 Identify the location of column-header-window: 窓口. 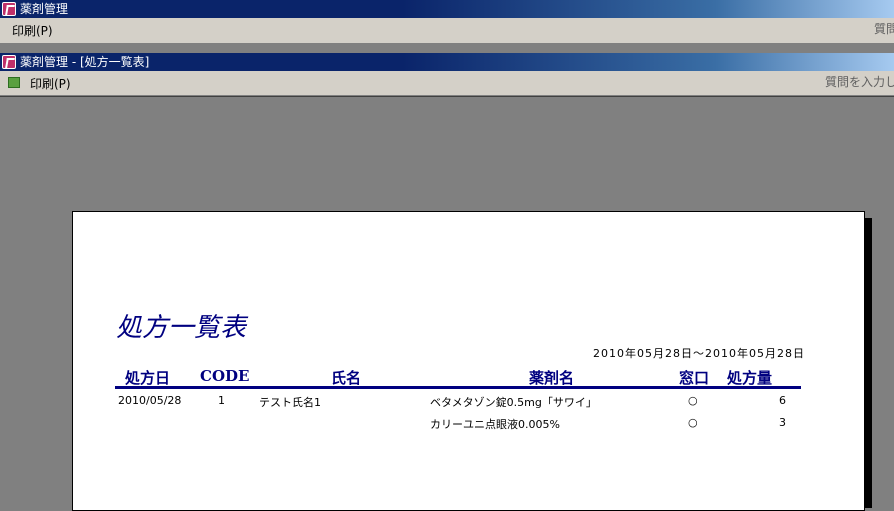
(694, 378).